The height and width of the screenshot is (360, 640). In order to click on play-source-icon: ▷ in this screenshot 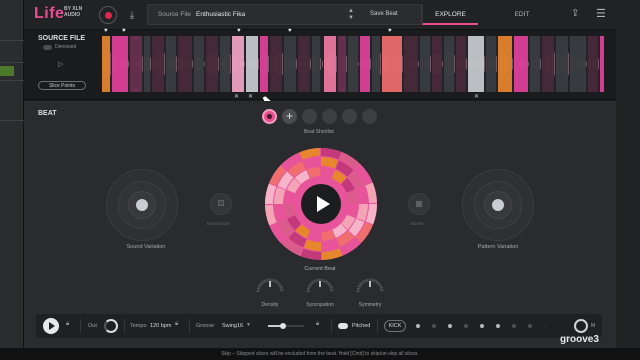, I will do `click(60, 64)`.